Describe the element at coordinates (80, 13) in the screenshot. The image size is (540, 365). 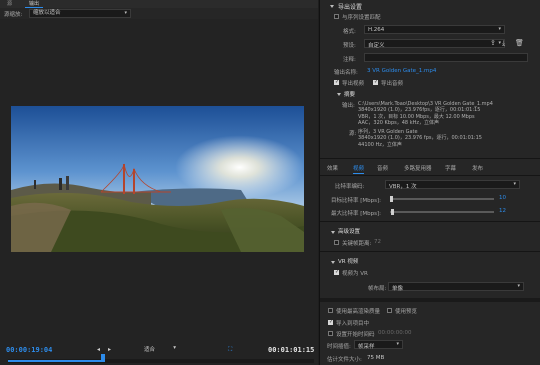
I see `source-scaling-select: 缩放以适合 ▾` at that location.